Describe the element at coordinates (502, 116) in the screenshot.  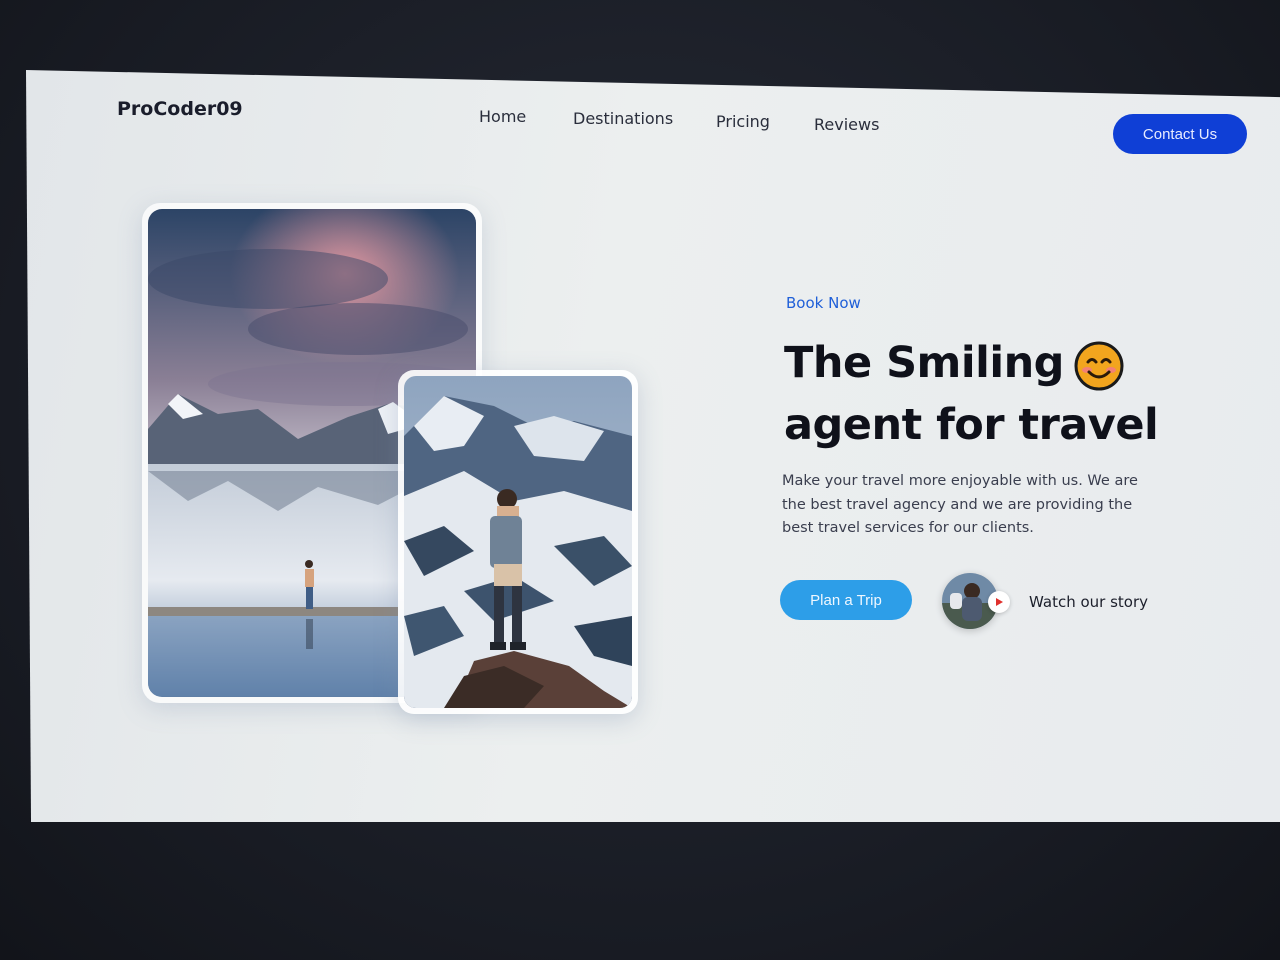
I see `nav-home: Home` at that location.